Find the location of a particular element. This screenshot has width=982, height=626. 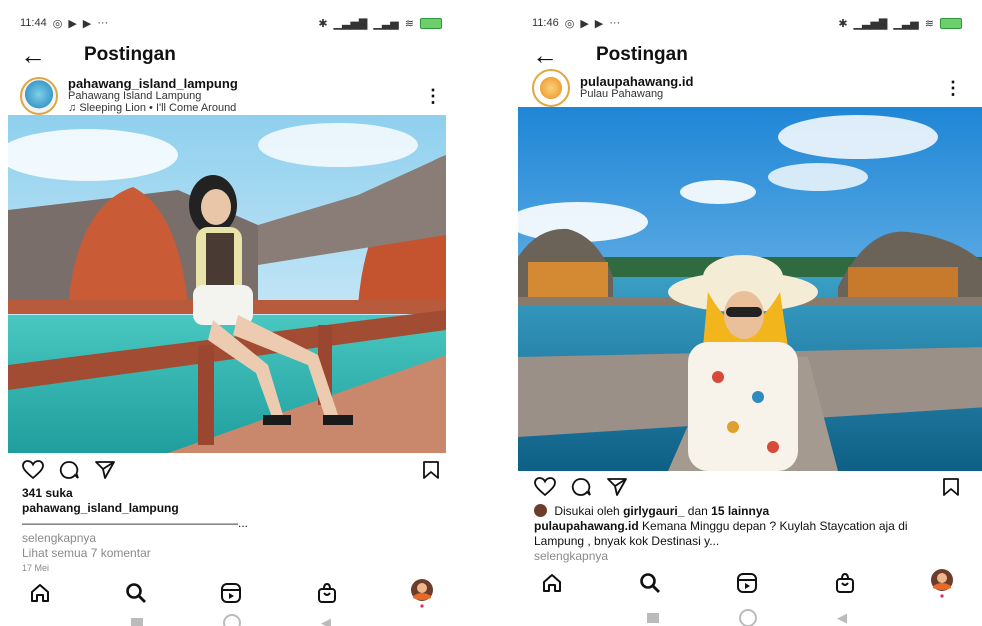

wifi-icon: ≋ is located at coordinates (409, 23).